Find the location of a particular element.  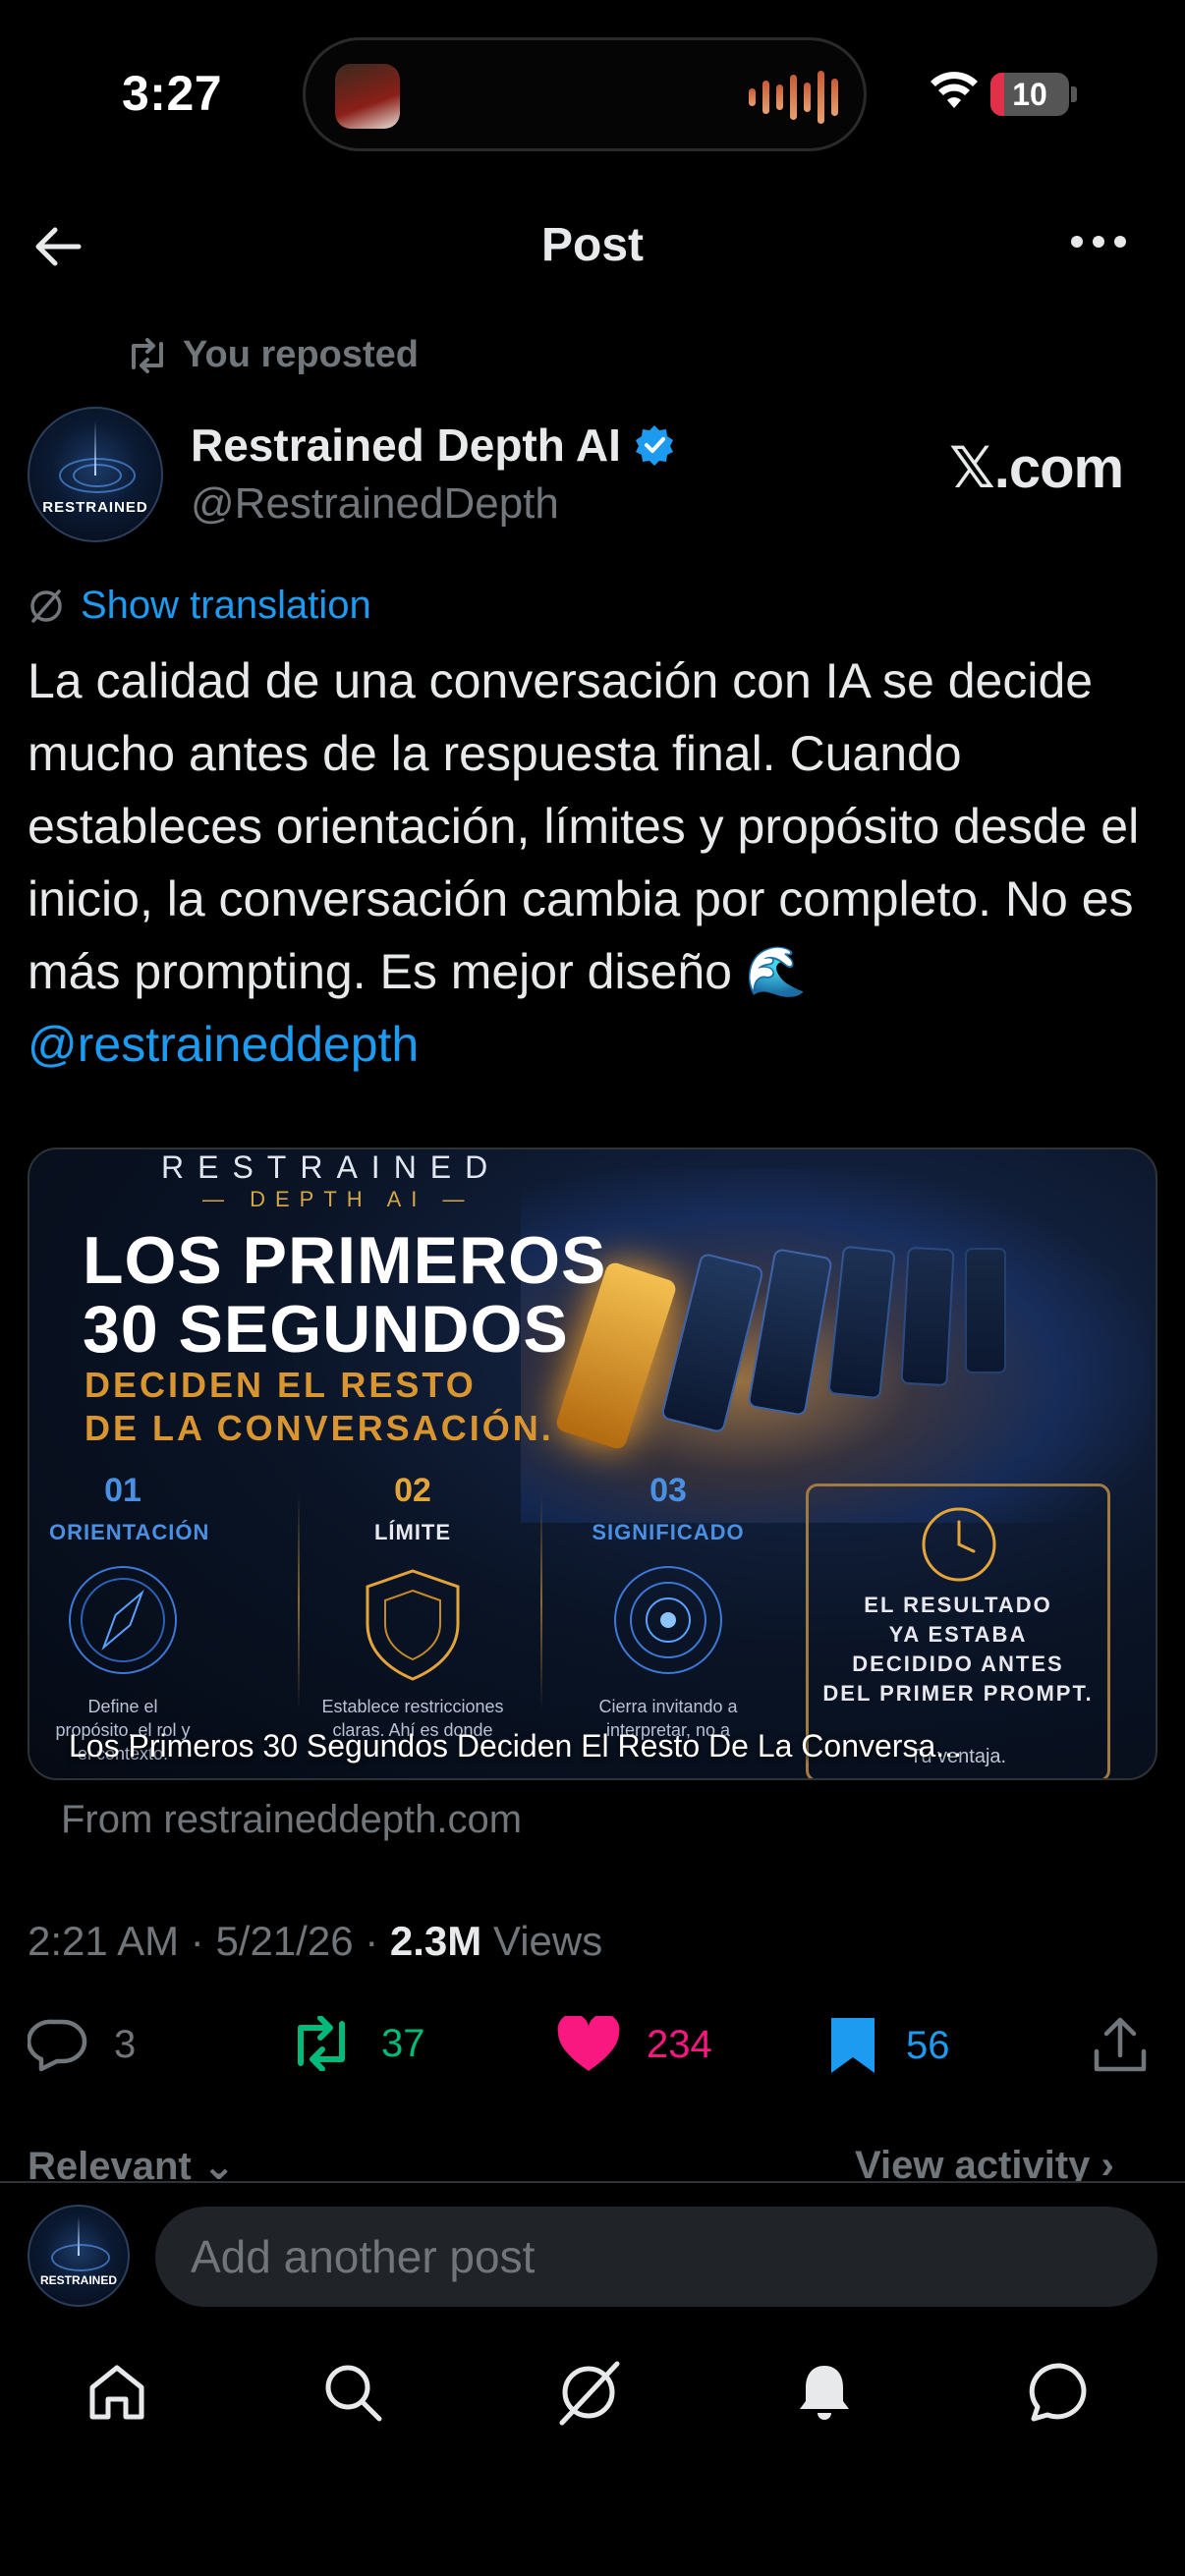

compass-icon is located at coordinates (123, 1620).